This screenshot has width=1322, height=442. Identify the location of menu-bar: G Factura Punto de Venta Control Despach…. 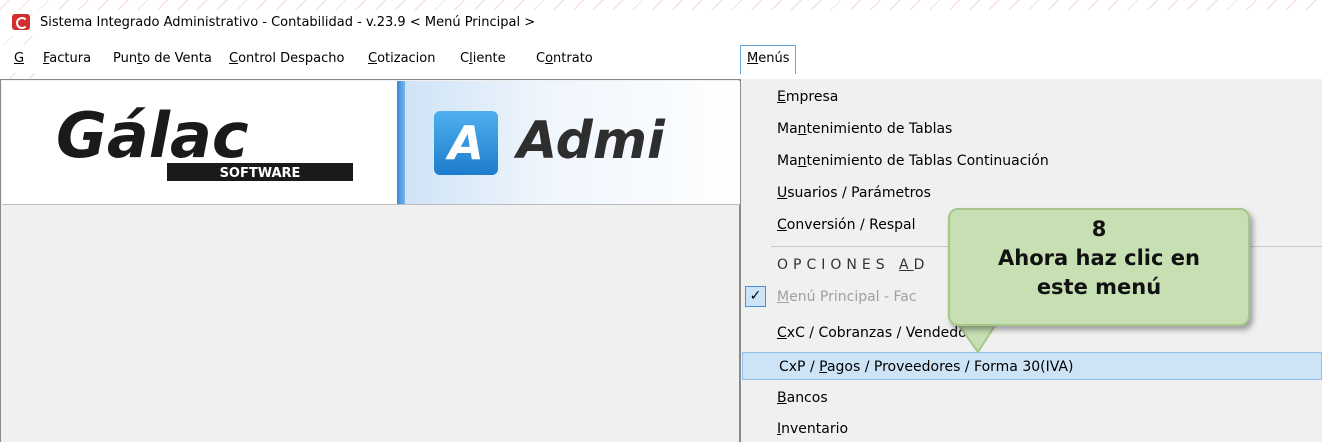
(661, 59).